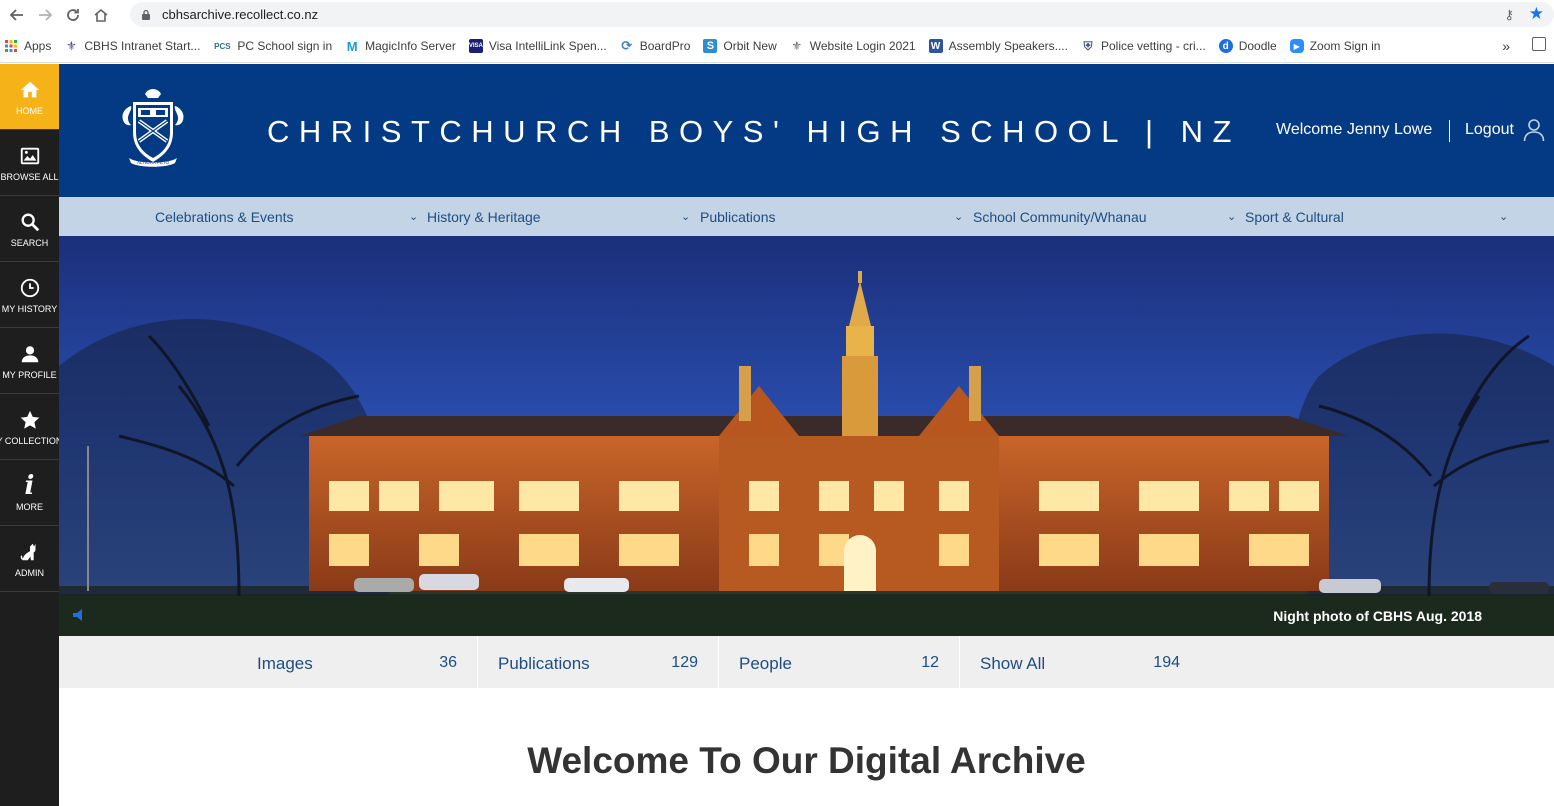 The height and width of the screenshot is (806, 1554). Describe the element at coordinates (29, 485) in the screenshot. I see `info-icon: i` at that location.